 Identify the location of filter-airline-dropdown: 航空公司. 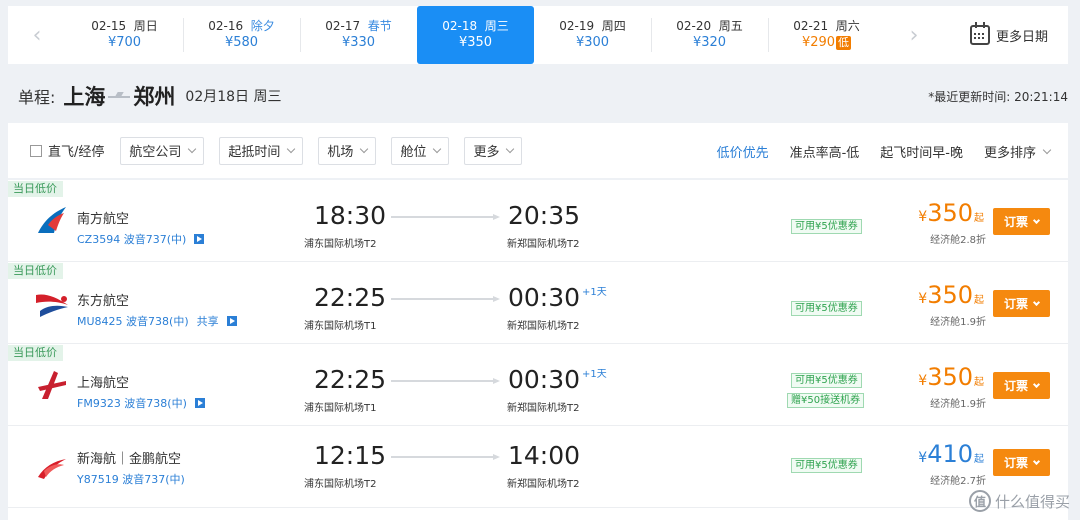
(162, 150).